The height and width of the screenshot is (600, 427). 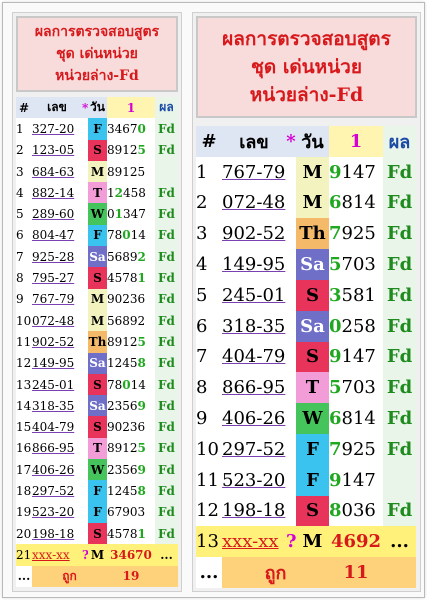 I want to click on left-title-line-1: ผลการตรวจสอบสูตร, so click(x=97, y=32).